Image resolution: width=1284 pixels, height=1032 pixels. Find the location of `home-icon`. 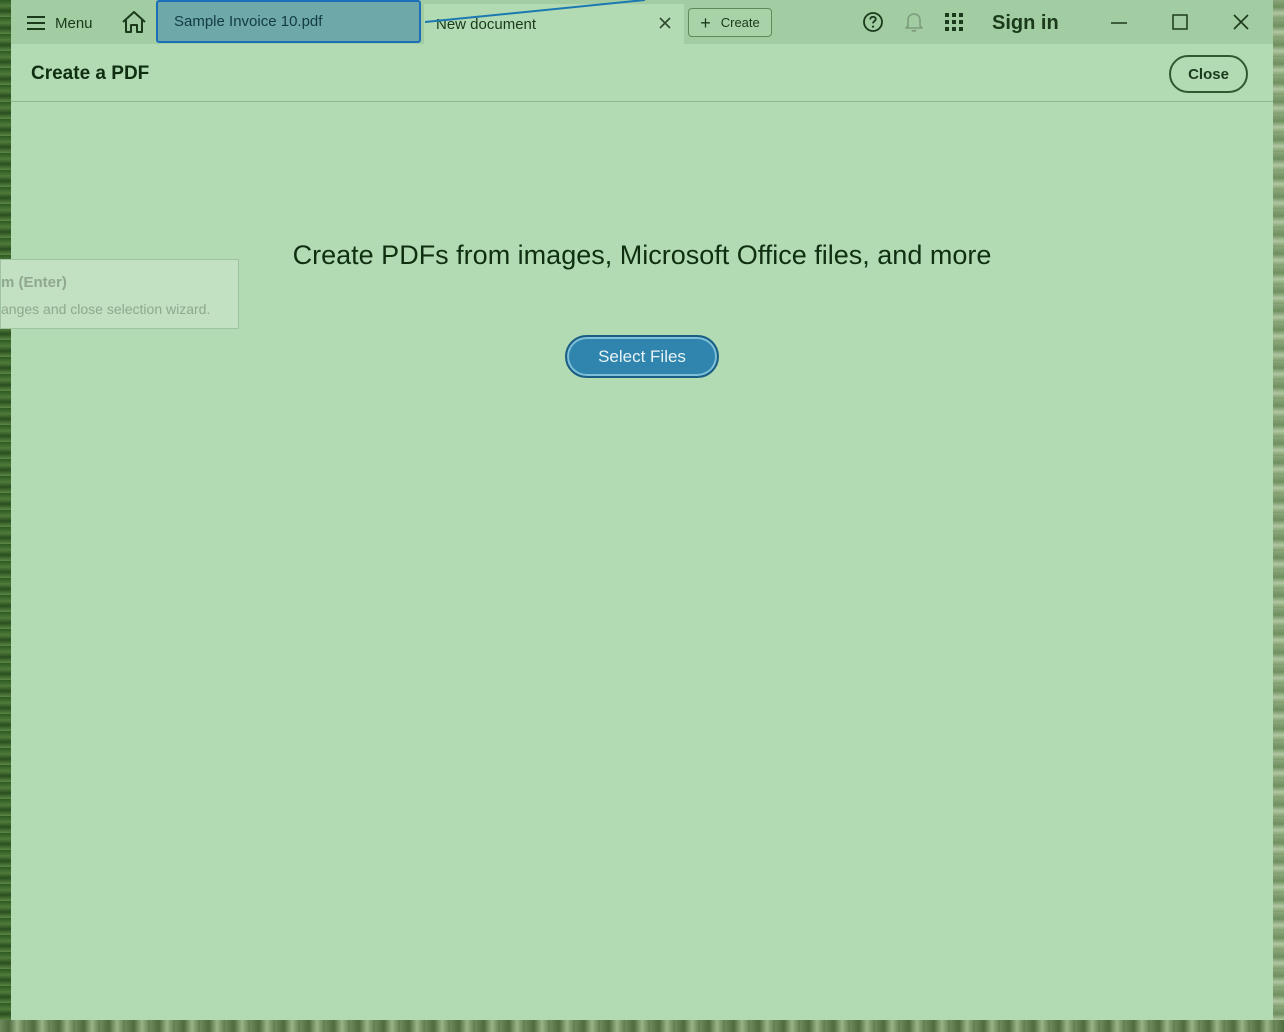

home-icon is located at coordinates (134, 22).